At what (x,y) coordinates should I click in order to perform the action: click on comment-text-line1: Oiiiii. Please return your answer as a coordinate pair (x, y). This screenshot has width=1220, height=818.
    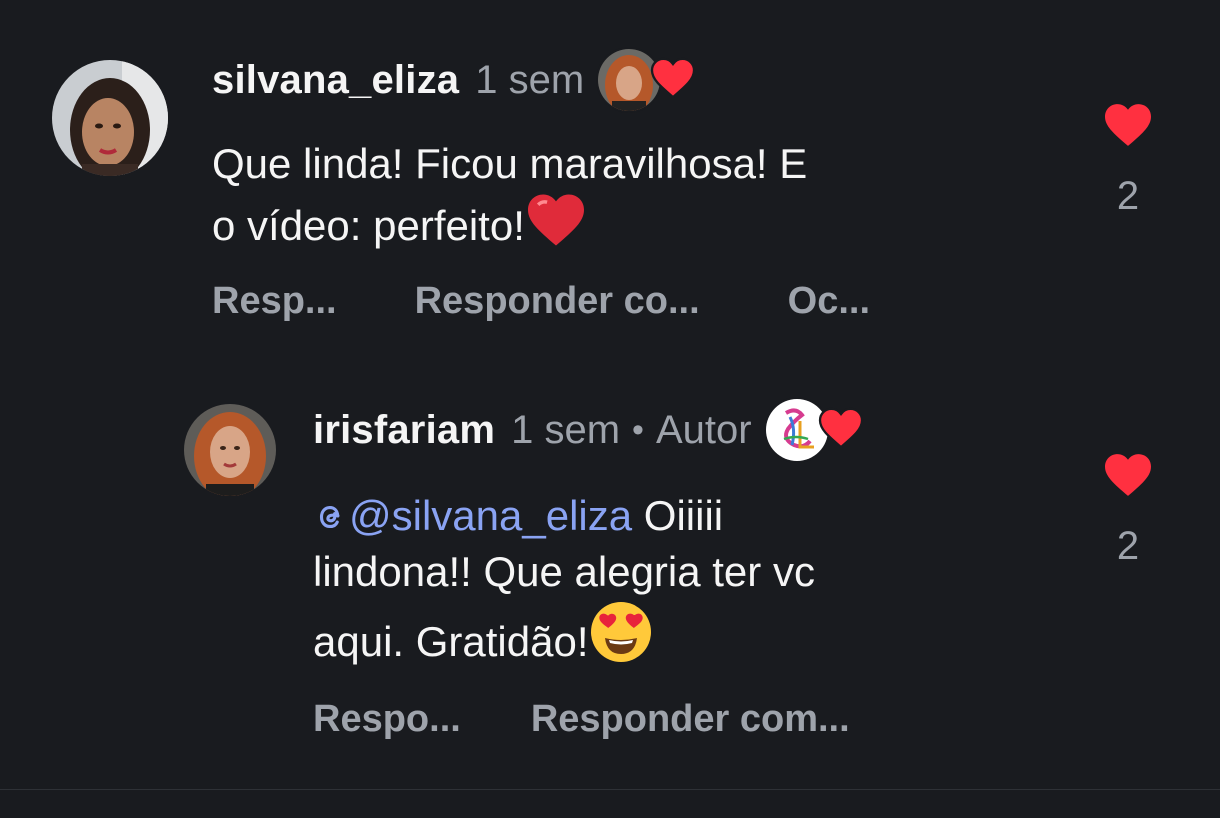
    Looking at the image, I should click on (678, 515).